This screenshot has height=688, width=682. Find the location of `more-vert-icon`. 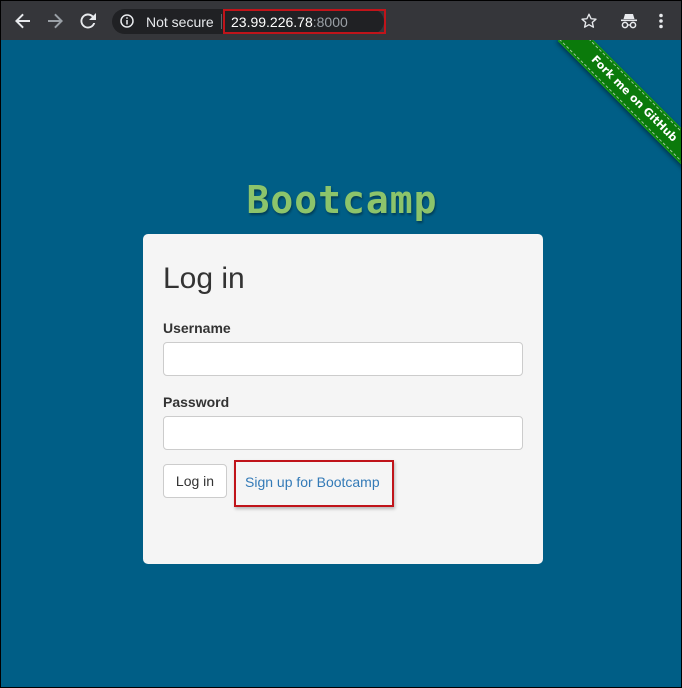

more-vert-icon is located at coordinates (661, 21).